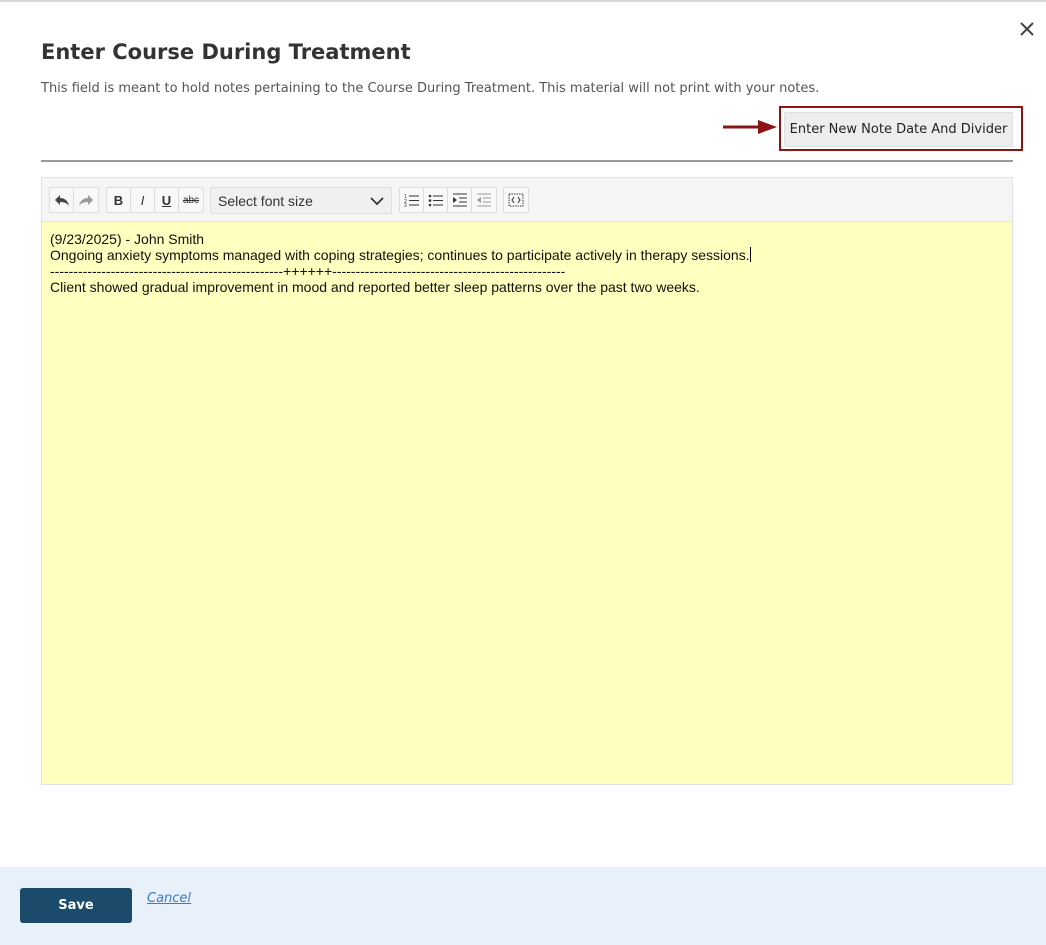 The width and height of the screenshot is (1046, 945). I want to click on italic-button: I, so click(143, 200).